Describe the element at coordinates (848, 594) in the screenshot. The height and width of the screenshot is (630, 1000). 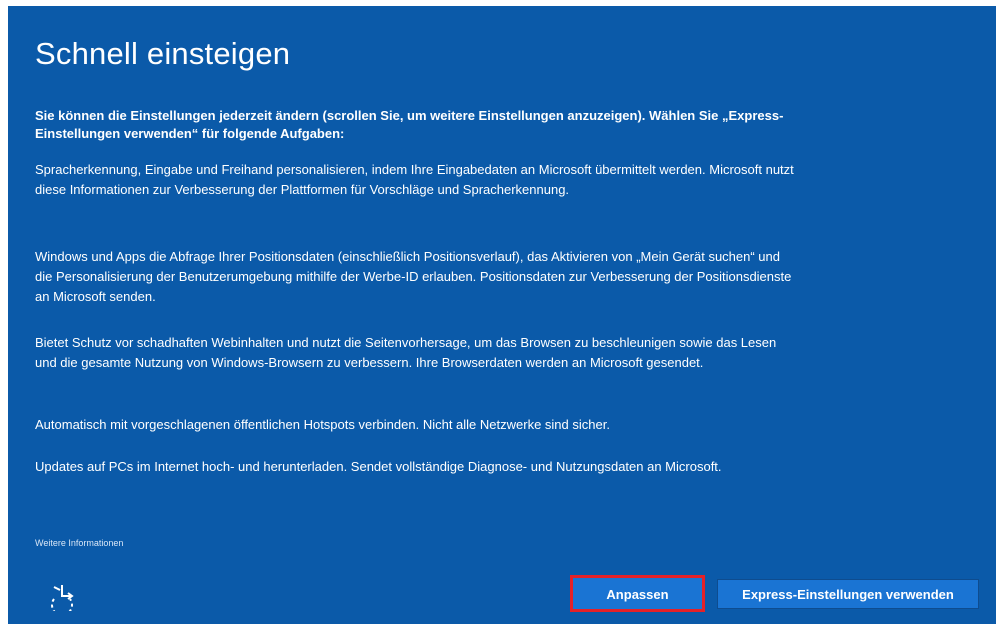
I see `express-settings-button: Express-Einstellungen verwenden` at that location.